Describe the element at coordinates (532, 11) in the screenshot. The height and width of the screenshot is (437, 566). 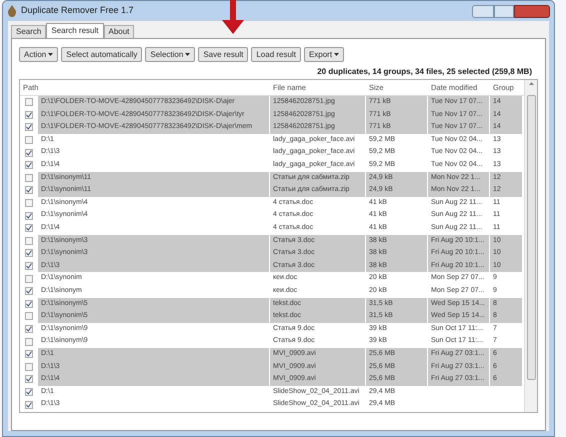
I see `close-button` at that location.